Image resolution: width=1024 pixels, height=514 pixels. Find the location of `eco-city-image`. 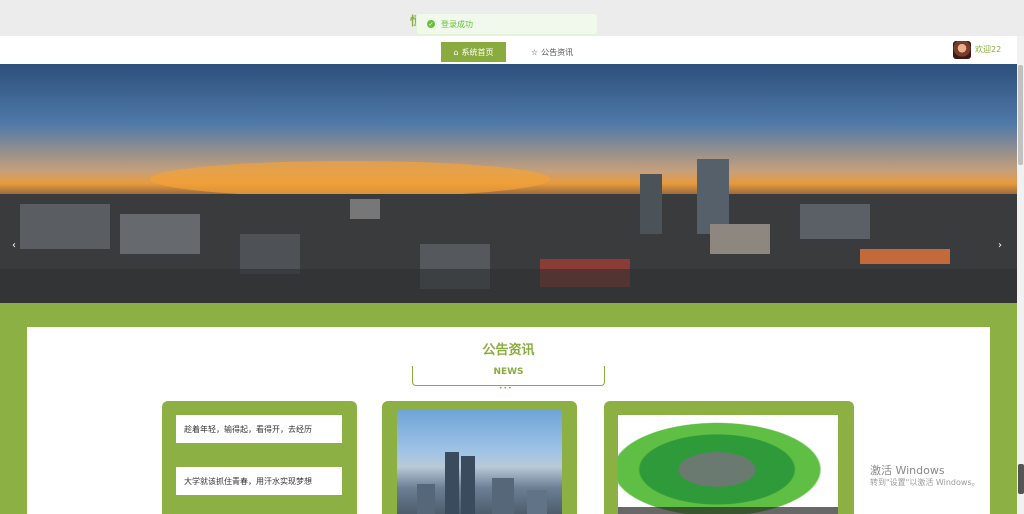

eco-city-image is located at coordinates (728, 464).